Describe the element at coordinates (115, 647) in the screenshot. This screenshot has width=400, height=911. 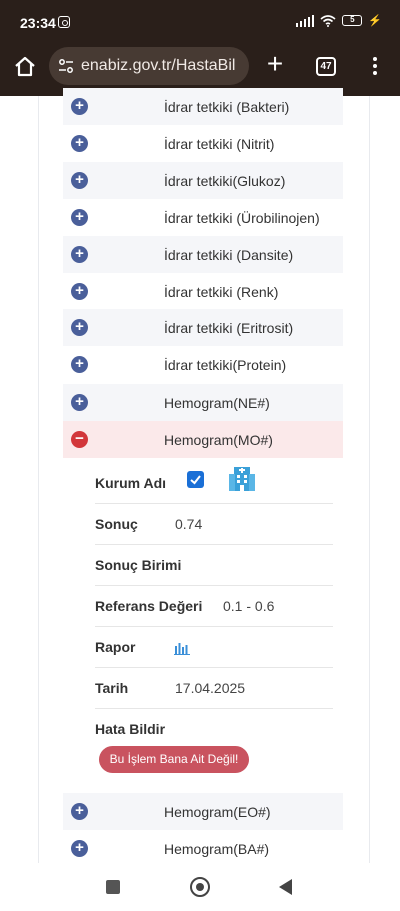
I see `report-label: Rapor` at that location.